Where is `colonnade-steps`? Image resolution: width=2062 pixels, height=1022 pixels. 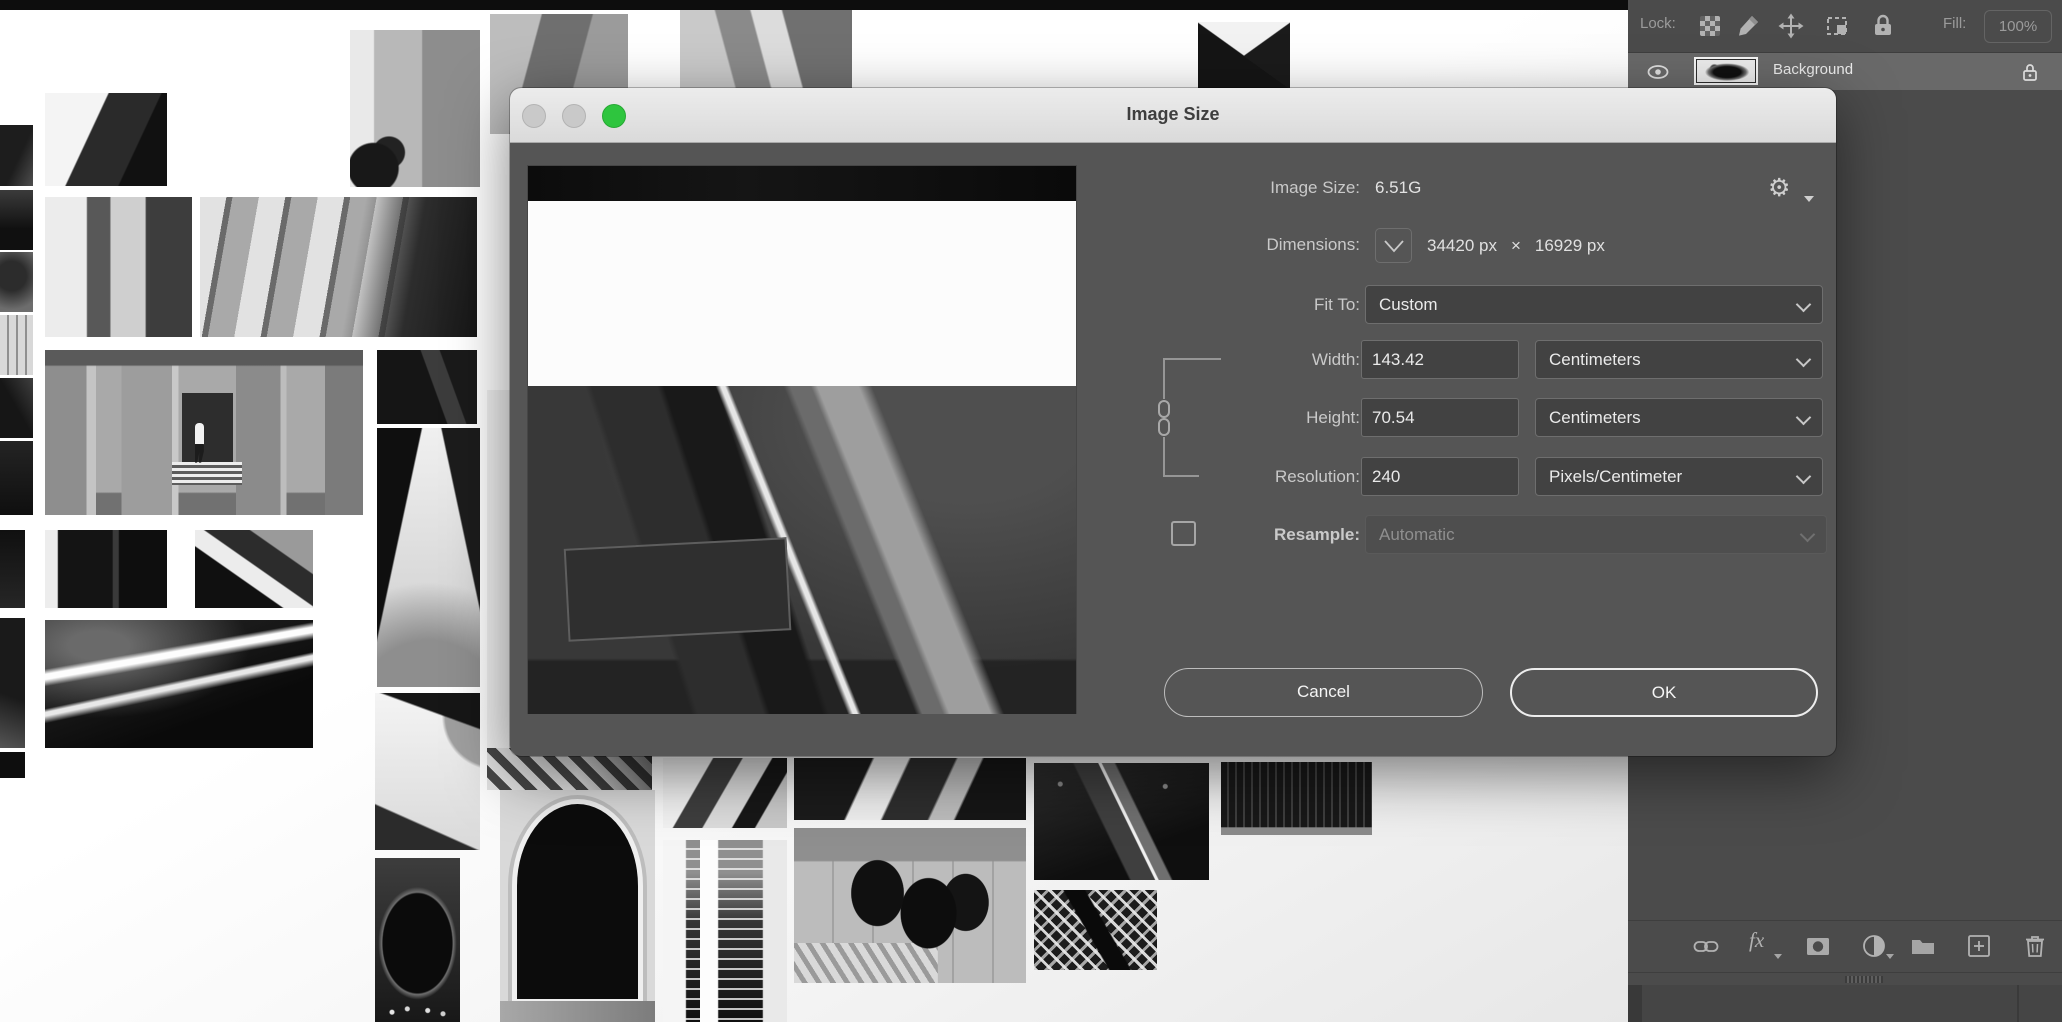
colonnade-steps is located at coordinates (207, 474).